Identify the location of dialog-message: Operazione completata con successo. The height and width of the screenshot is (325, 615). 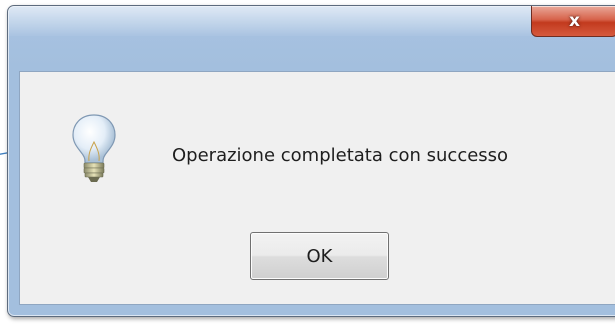
(340, 155).